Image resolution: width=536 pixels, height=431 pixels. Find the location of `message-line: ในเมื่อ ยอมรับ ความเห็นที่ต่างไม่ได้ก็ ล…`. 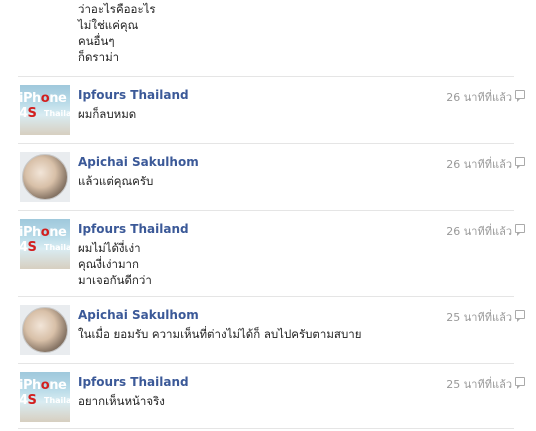

message-line: ในเมื่อ ยอมรับ ความเห็นที่ต่างไม่ได้ก็ ล… is located at coordinates (220, 334).